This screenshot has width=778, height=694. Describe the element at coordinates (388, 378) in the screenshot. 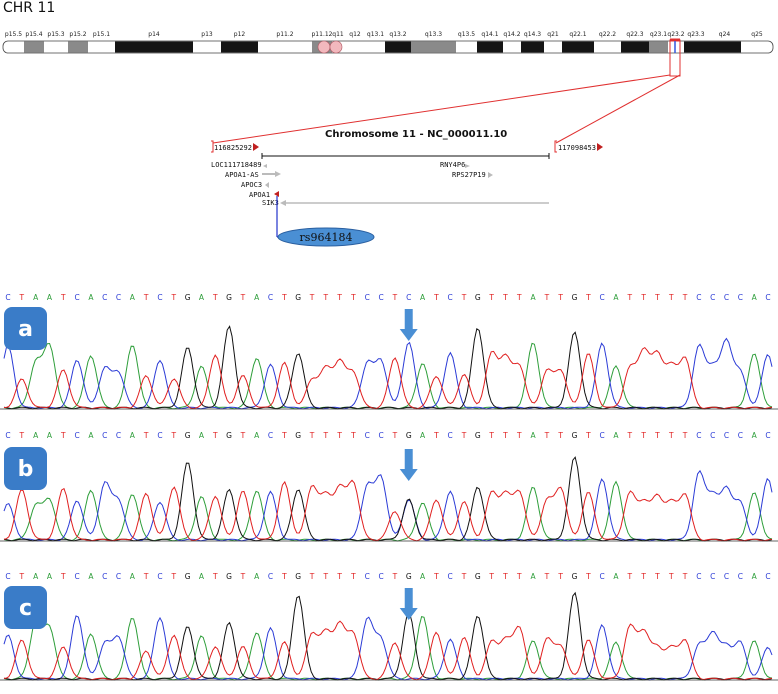

I see `trace-T` at that location.